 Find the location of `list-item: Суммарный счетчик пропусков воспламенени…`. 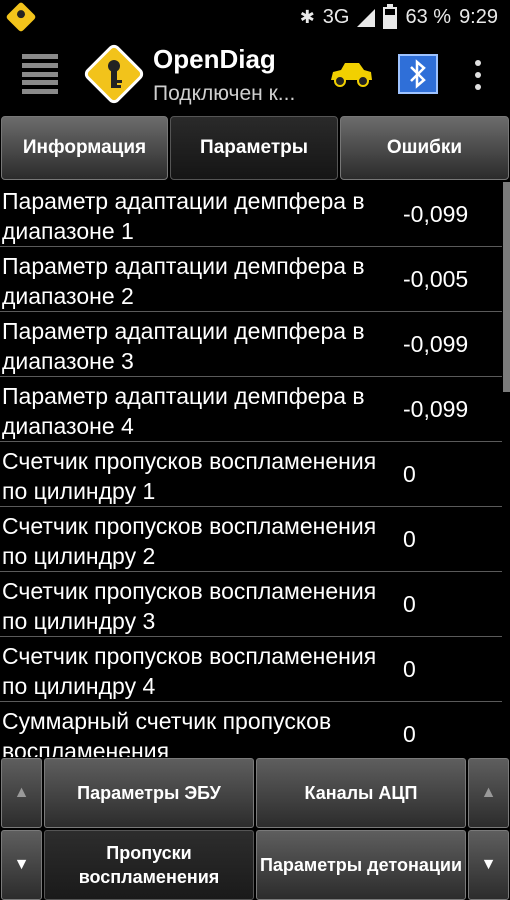

list-item: Суммарный счетчик пропусков воспламенени… is located at coordinates (251, 729).